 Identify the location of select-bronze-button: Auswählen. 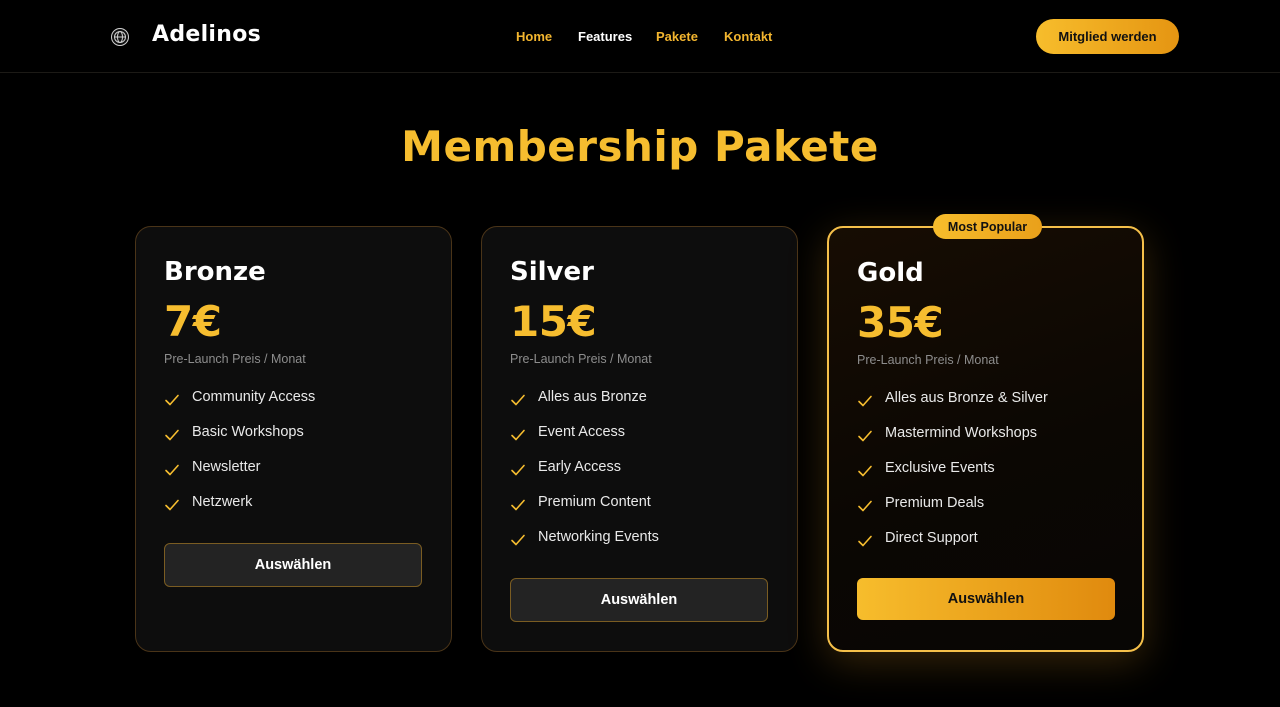
(293, 565).